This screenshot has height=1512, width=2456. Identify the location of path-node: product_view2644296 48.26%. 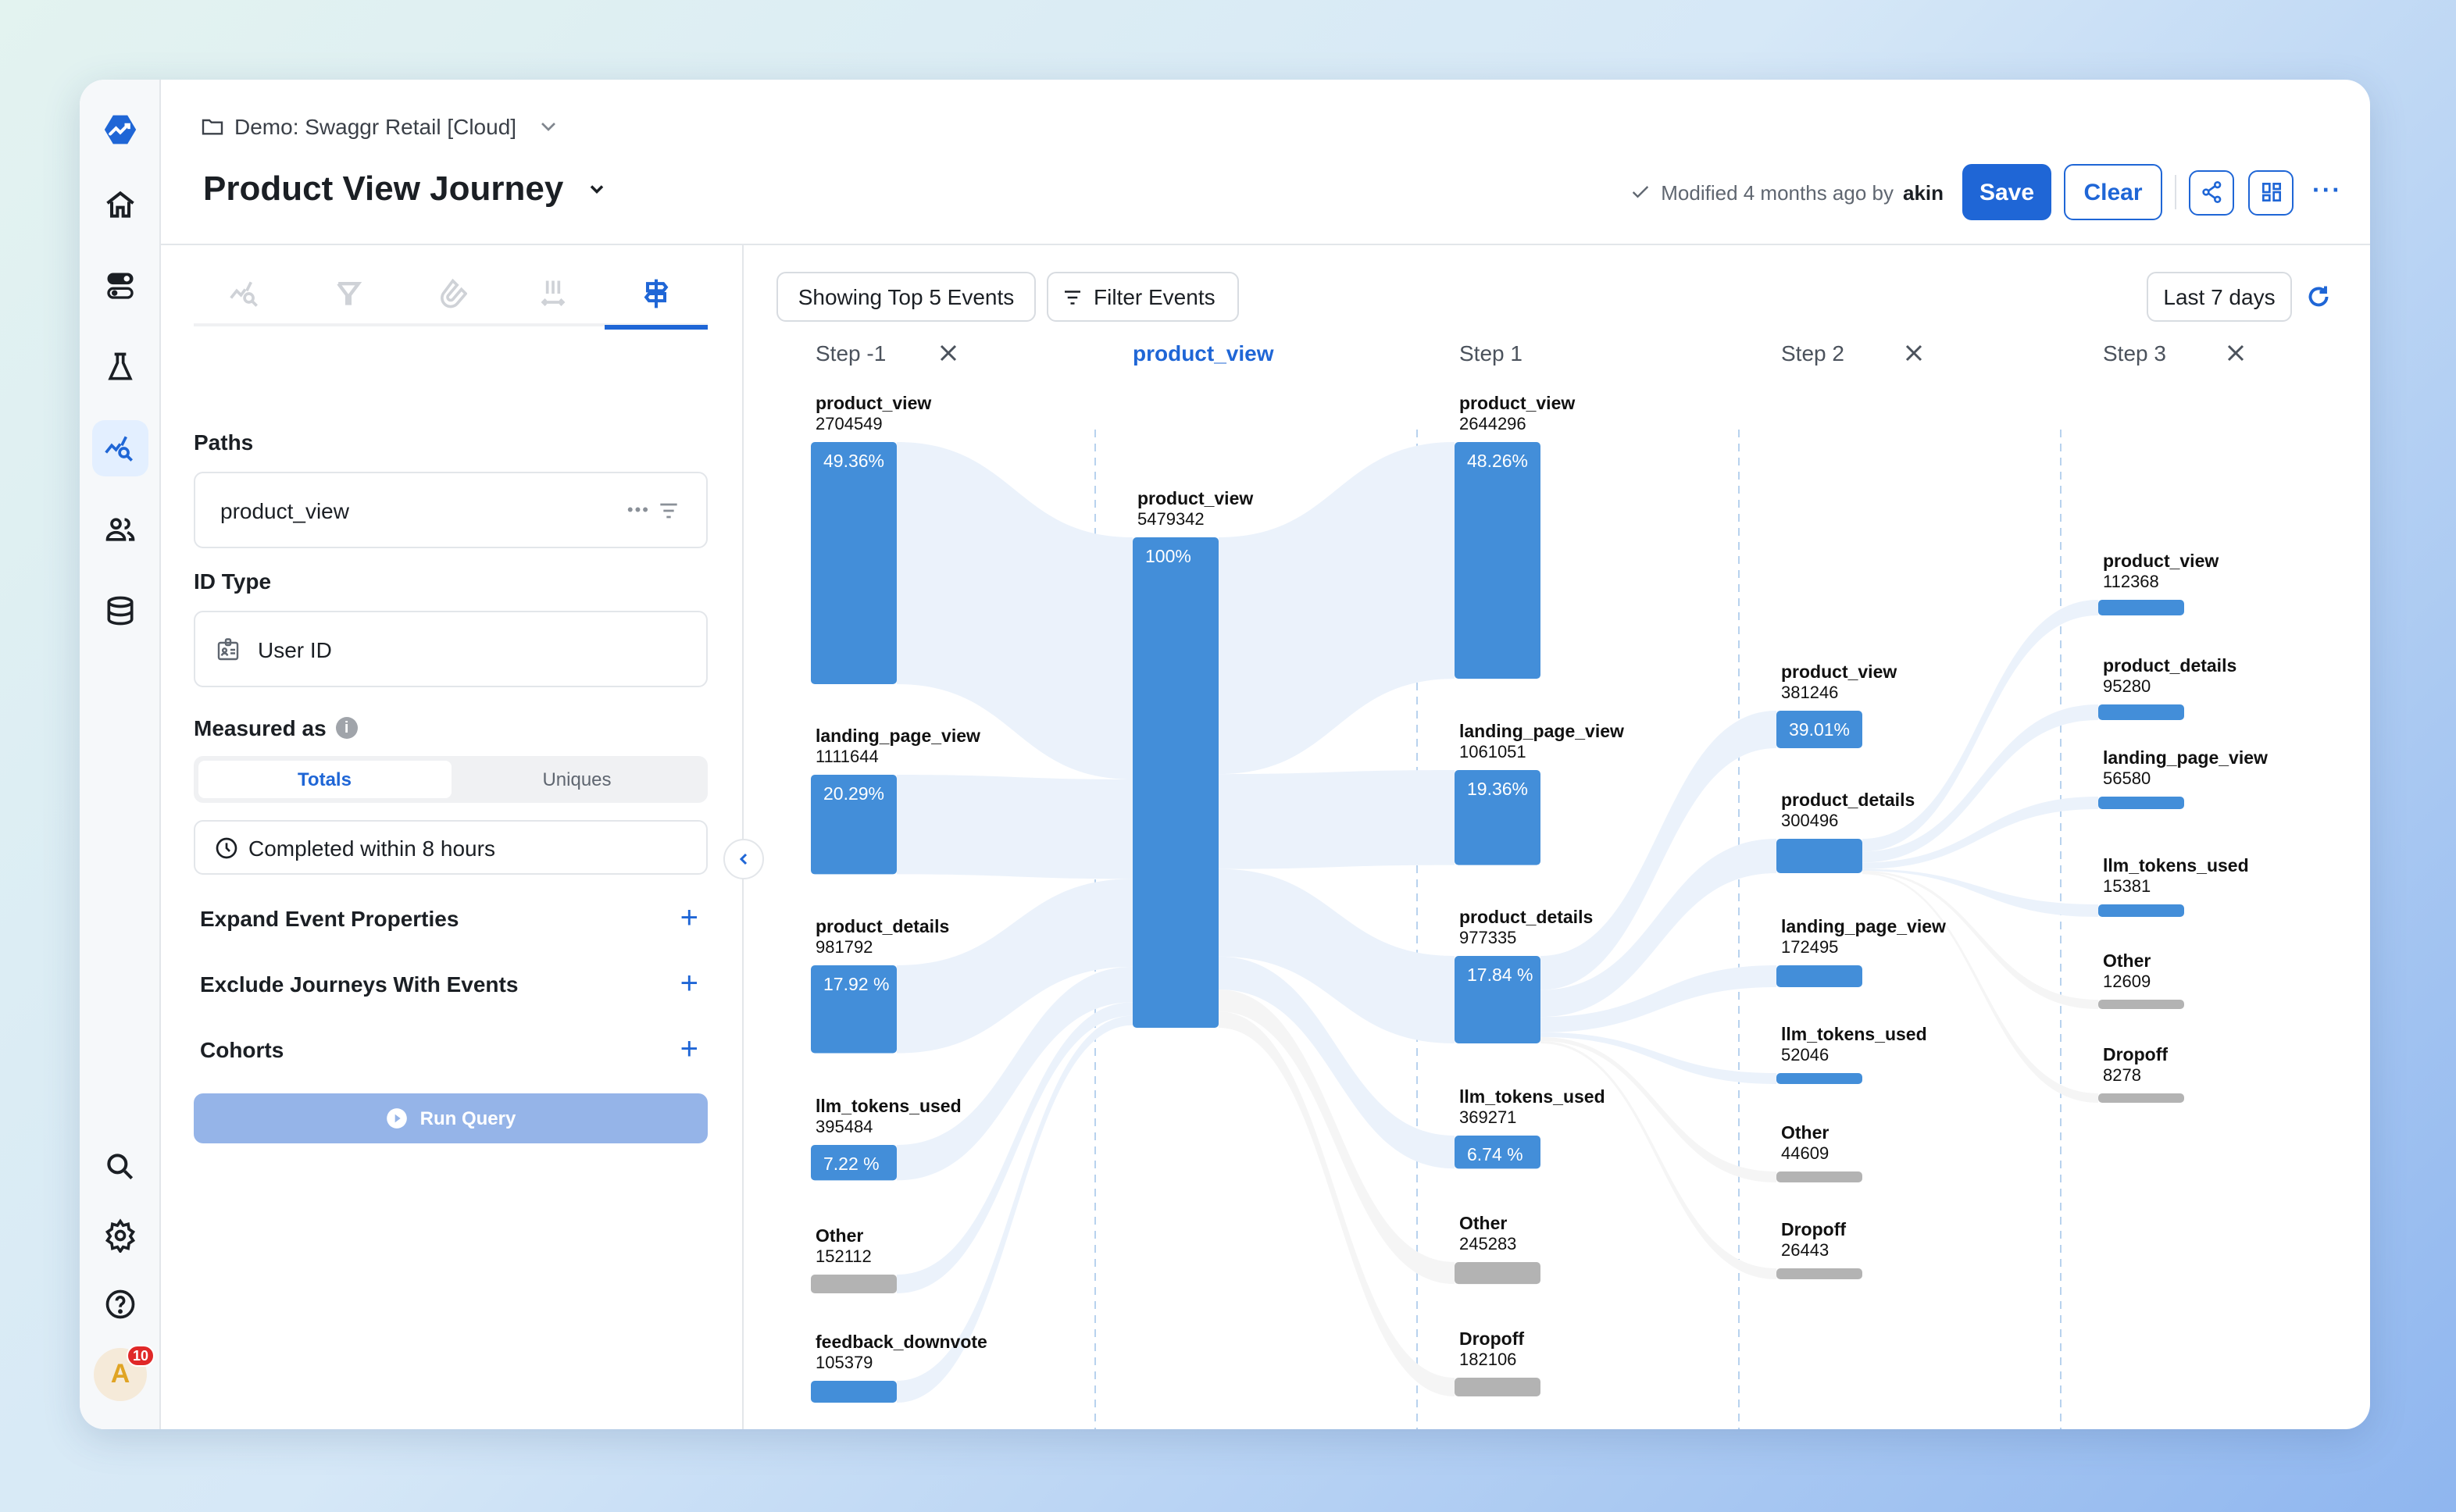
(1515, 536).